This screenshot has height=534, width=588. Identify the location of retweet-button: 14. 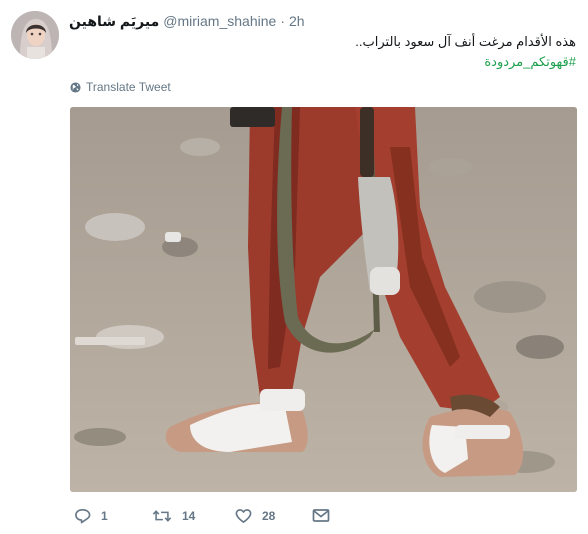
(173, 516).